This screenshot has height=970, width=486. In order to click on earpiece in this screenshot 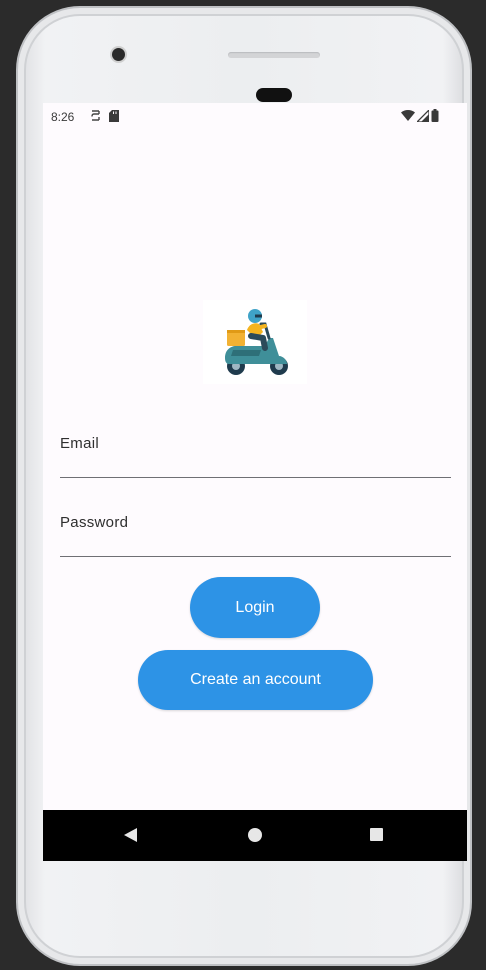, I will do `click(274, 95)`.